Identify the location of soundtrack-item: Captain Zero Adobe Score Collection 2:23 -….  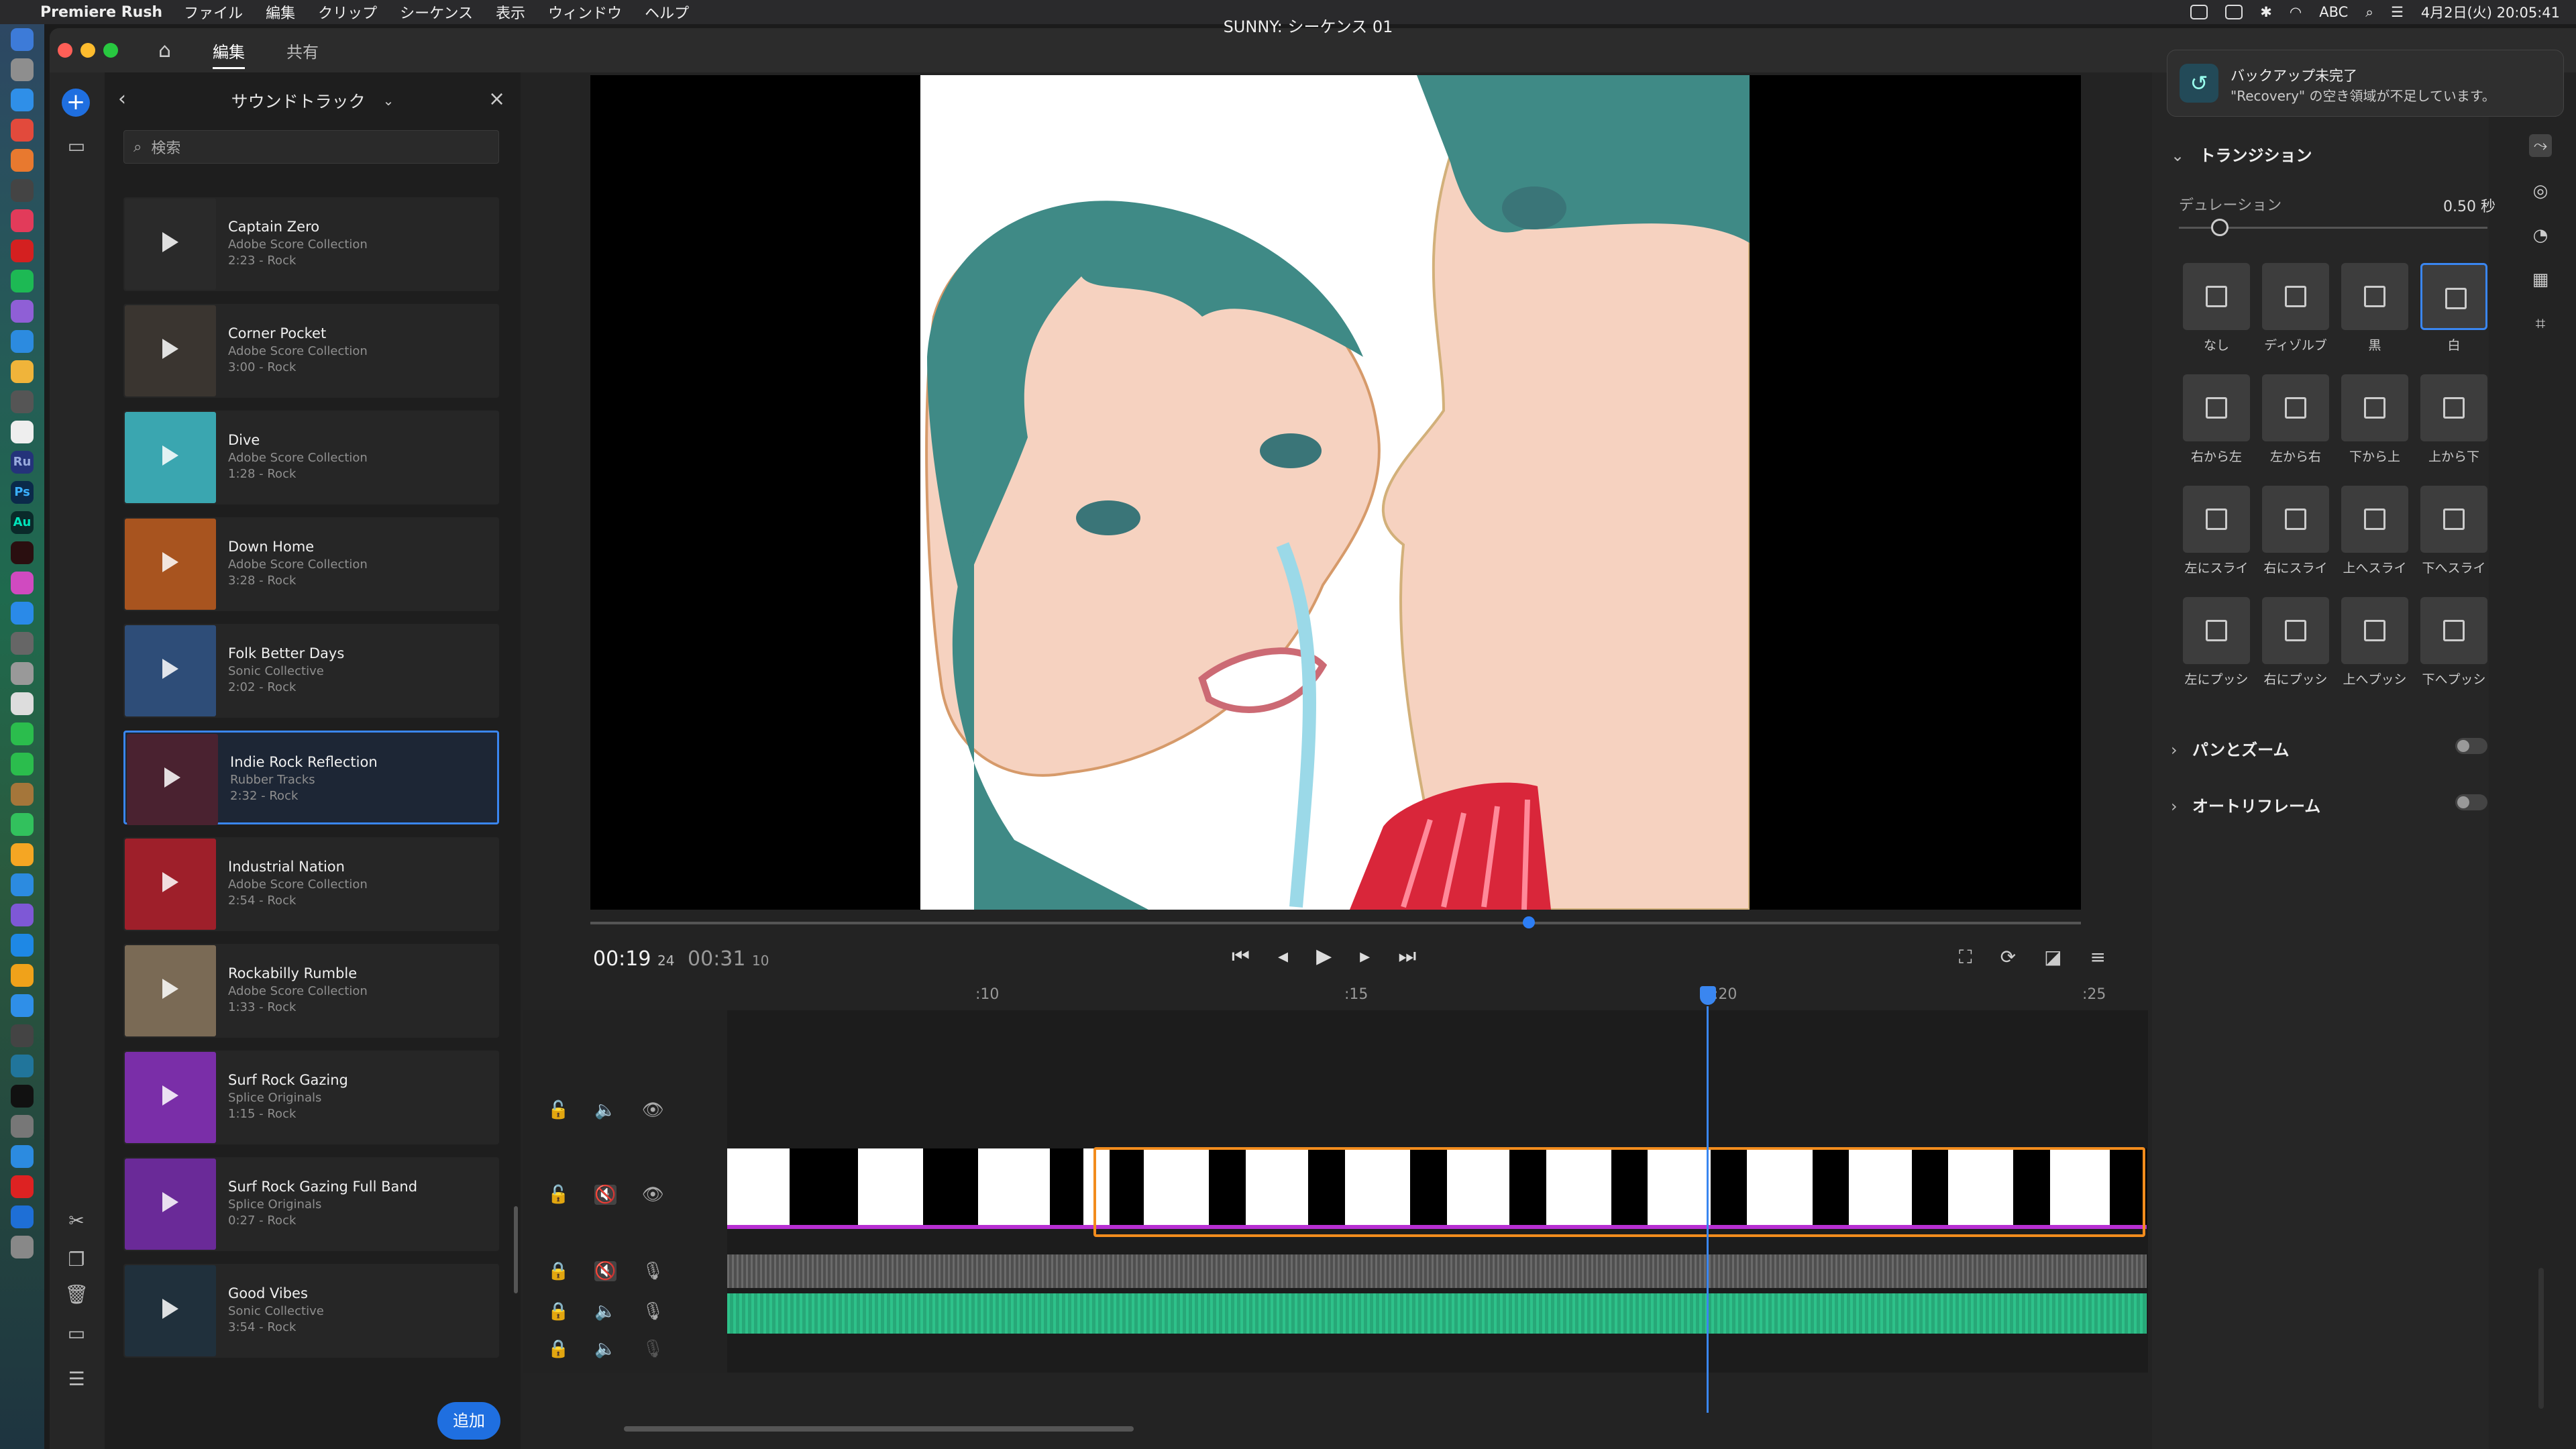
(311, 244).